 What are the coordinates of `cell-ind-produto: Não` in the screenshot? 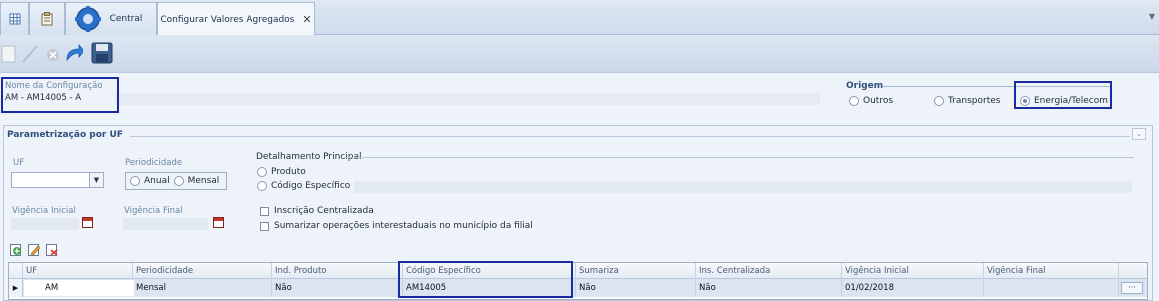 It's located at (337, 288).